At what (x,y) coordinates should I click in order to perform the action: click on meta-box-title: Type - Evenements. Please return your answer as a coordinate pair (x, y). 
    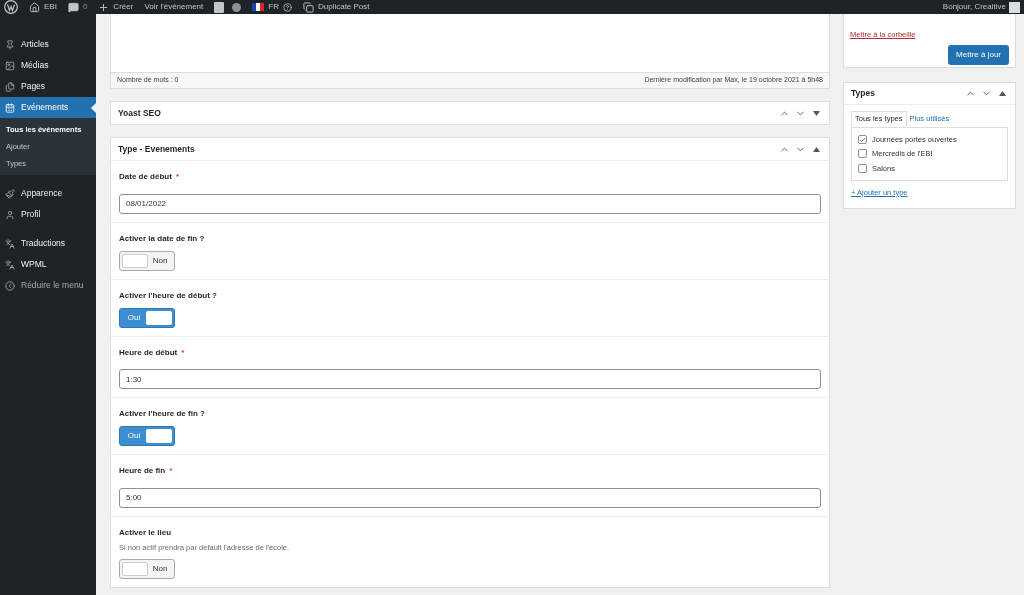
    Looking at the image, I should click on (156, 149).